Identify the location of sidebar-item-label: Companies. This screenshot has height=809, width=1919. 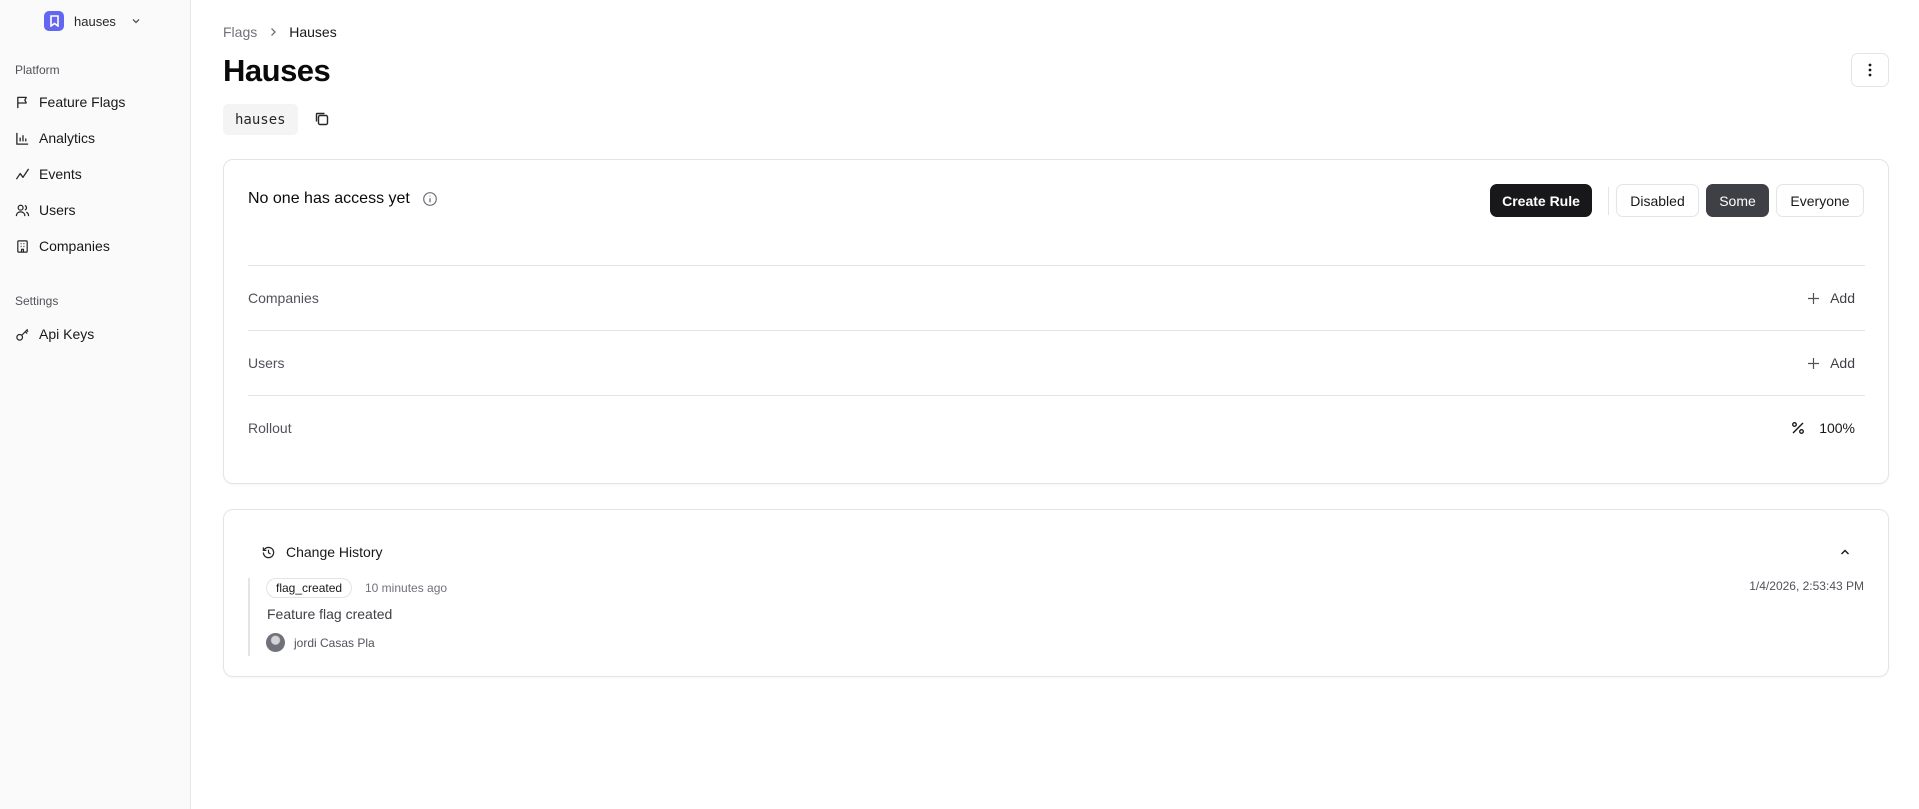
(74, 246).